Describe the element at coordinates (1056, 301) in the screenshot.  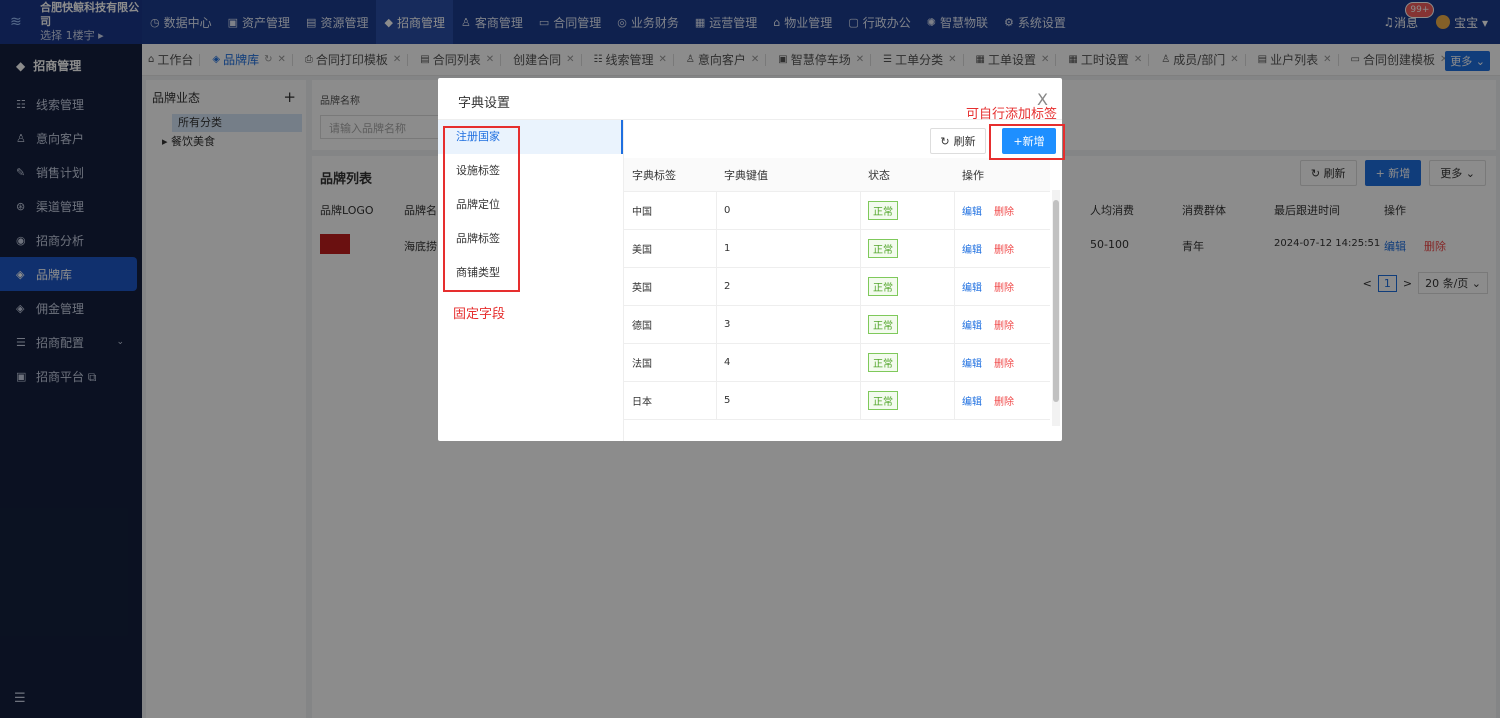
I see `scrollbar-thumb` at that location.